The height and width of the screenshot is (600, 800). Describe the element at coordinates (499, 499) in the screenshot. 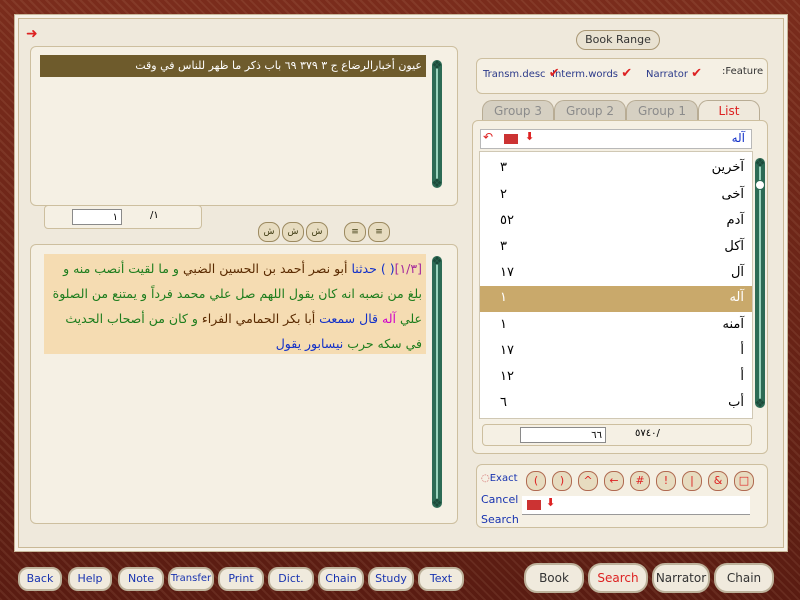

I see `cancel-button: Cancel` at that location.